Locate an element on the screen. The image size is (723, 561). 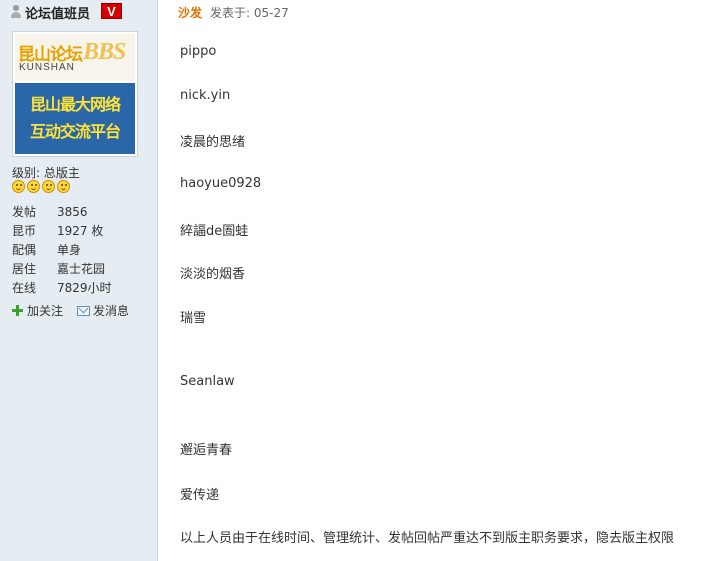
content-line: 邂逅青春 is located at coordinates (206, 450).